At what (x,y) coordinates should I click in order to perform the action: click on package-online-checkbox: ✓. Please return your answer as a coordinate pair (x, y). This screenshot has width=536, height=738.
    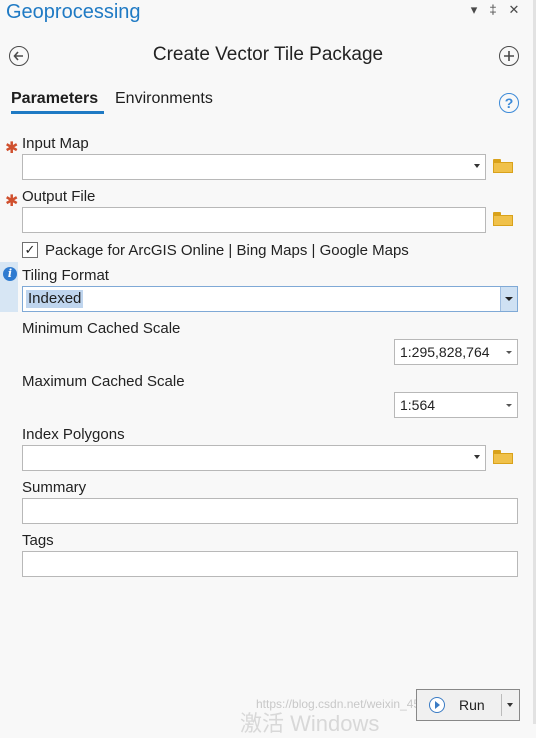
    Looking at the image, I should click on (30, 250).